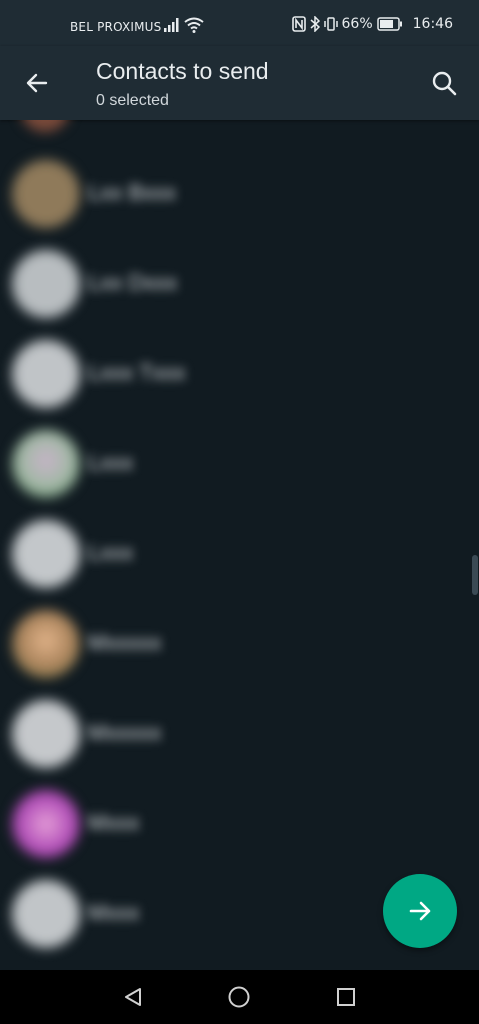  Describe the element at coordinates (432, 24) in the screenshot. I see `clock: 16:46` at that location.